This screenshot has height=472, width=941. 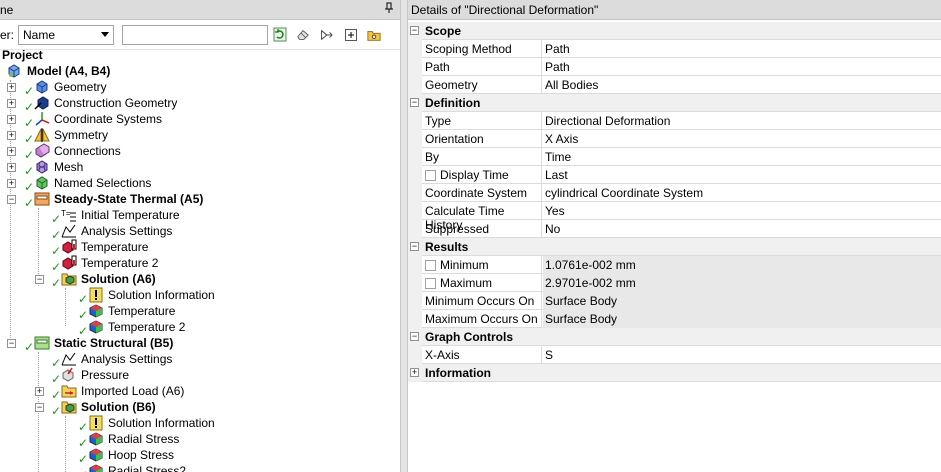 I want to click on tree-item-label: Solution Information, so click(x=161, y=423).